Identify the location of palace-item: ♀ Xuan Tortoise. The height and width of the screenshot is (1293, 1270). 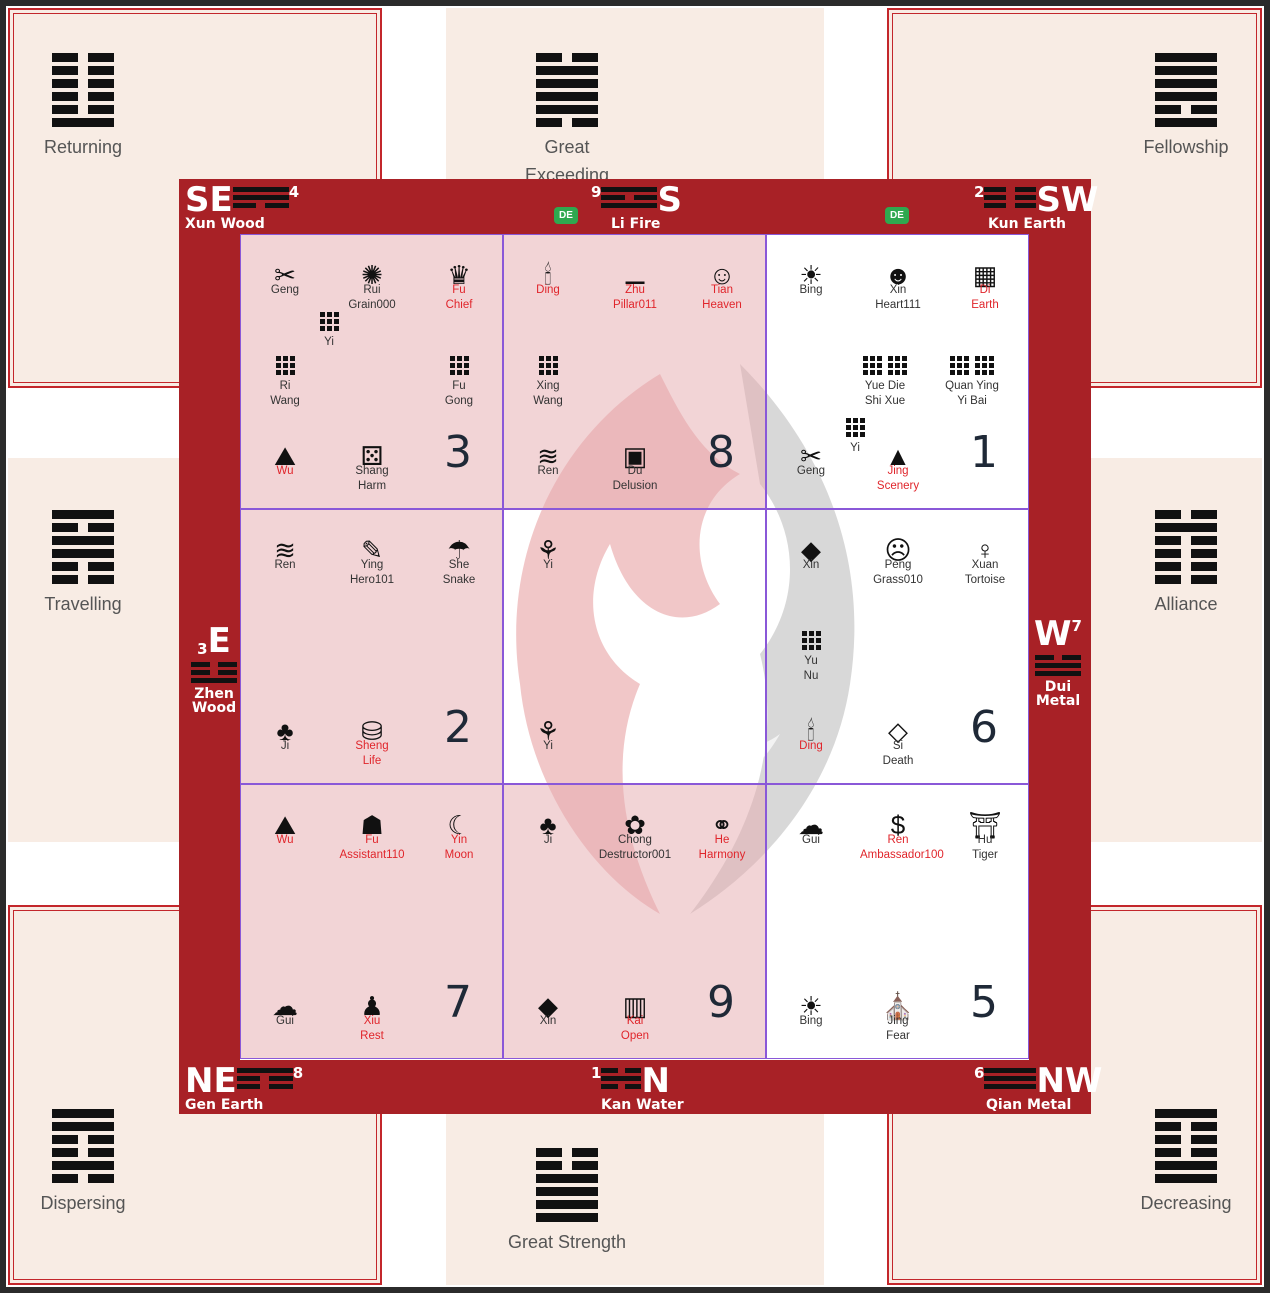
(985, 556).